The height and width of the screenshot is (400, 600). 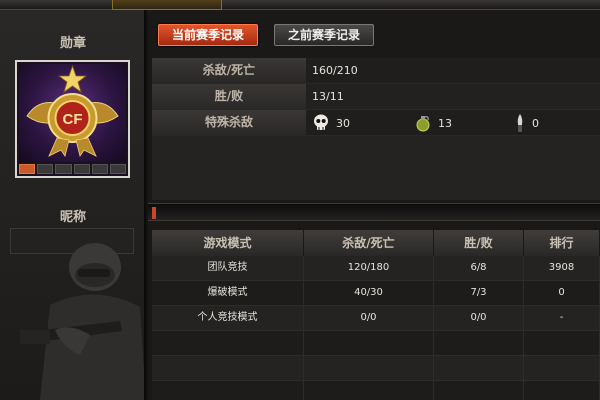 I want to click on rank-cell: 0, so click(x=562, y=293).